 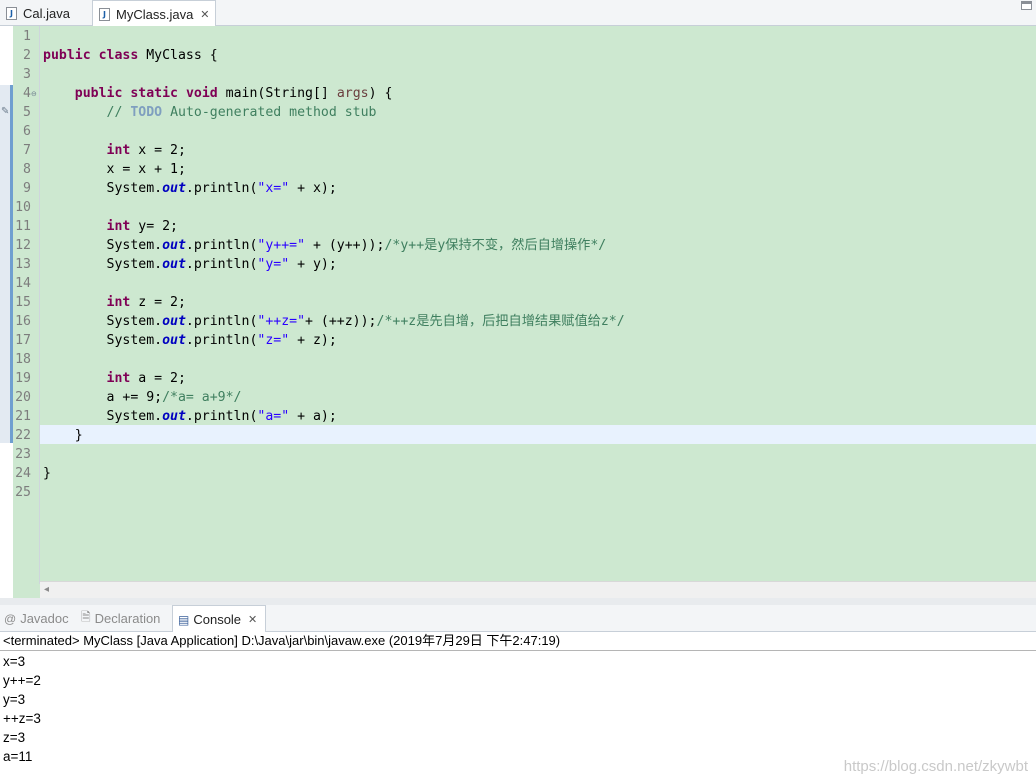 I want to click on tab-label: Declaration, so click(x=127, y=618).